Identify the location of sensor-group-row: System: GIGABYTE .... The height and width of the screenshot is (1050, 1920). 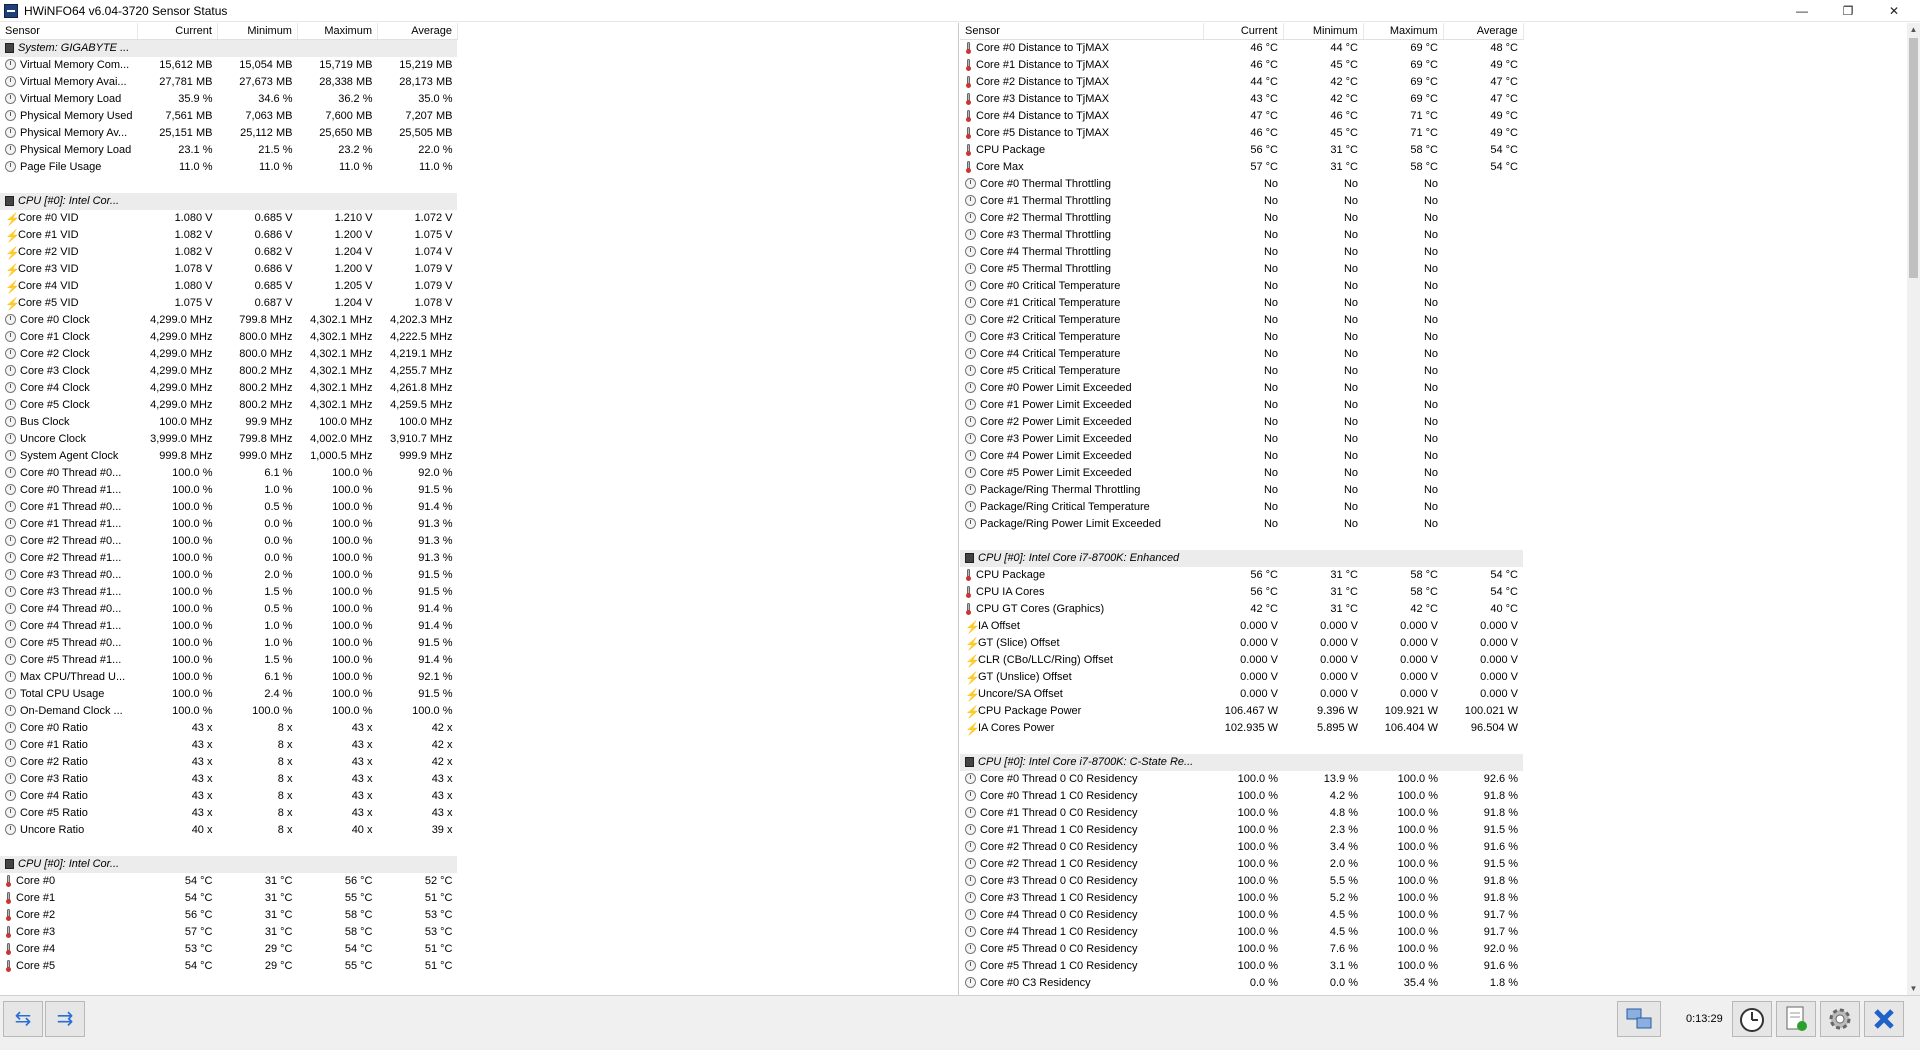
(229, 48).